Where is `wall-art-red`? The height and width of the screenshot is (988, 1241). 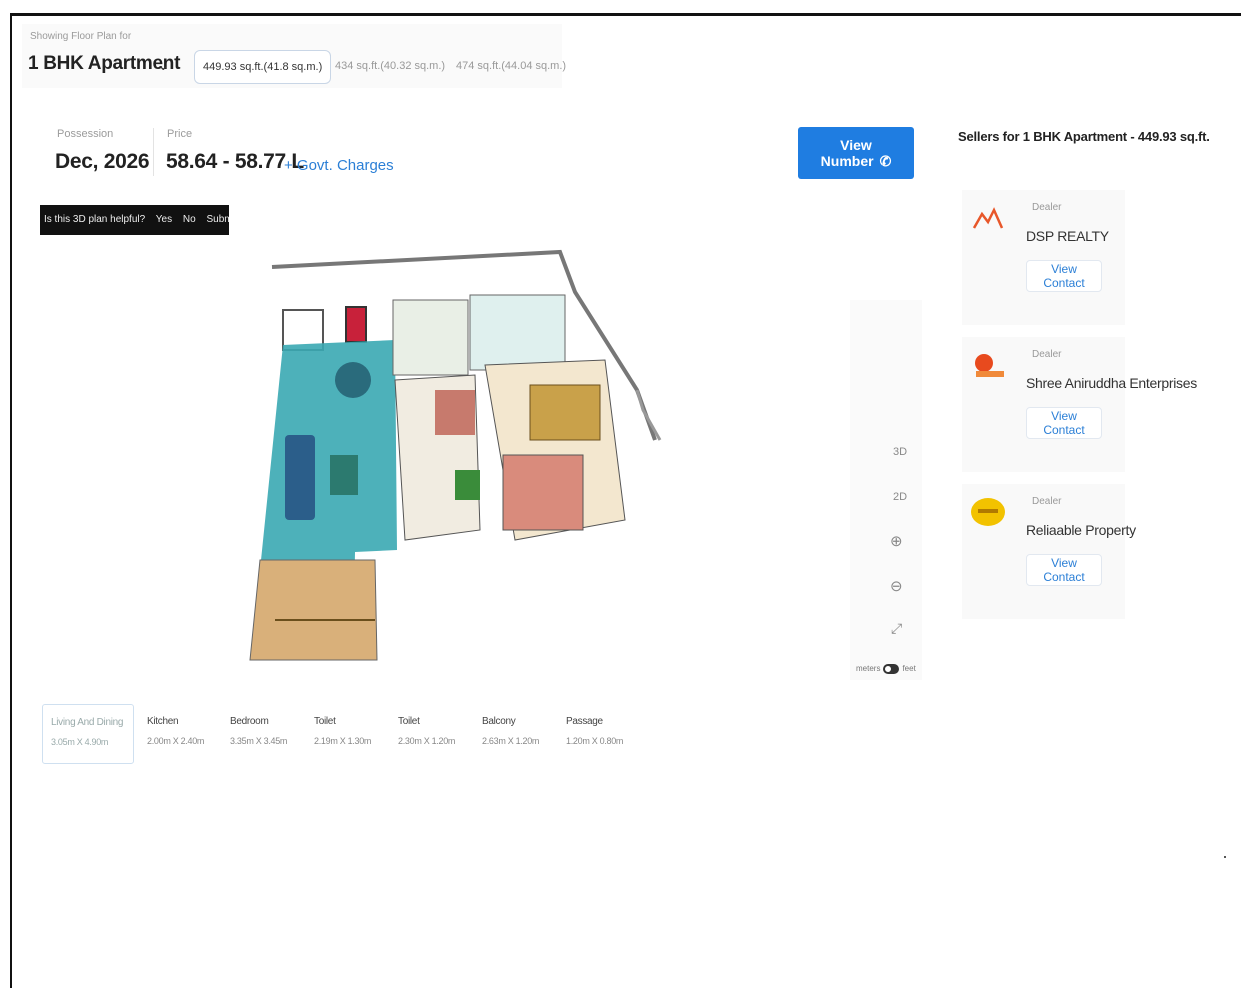 wall-art-red is located at coordinates (356, 324).